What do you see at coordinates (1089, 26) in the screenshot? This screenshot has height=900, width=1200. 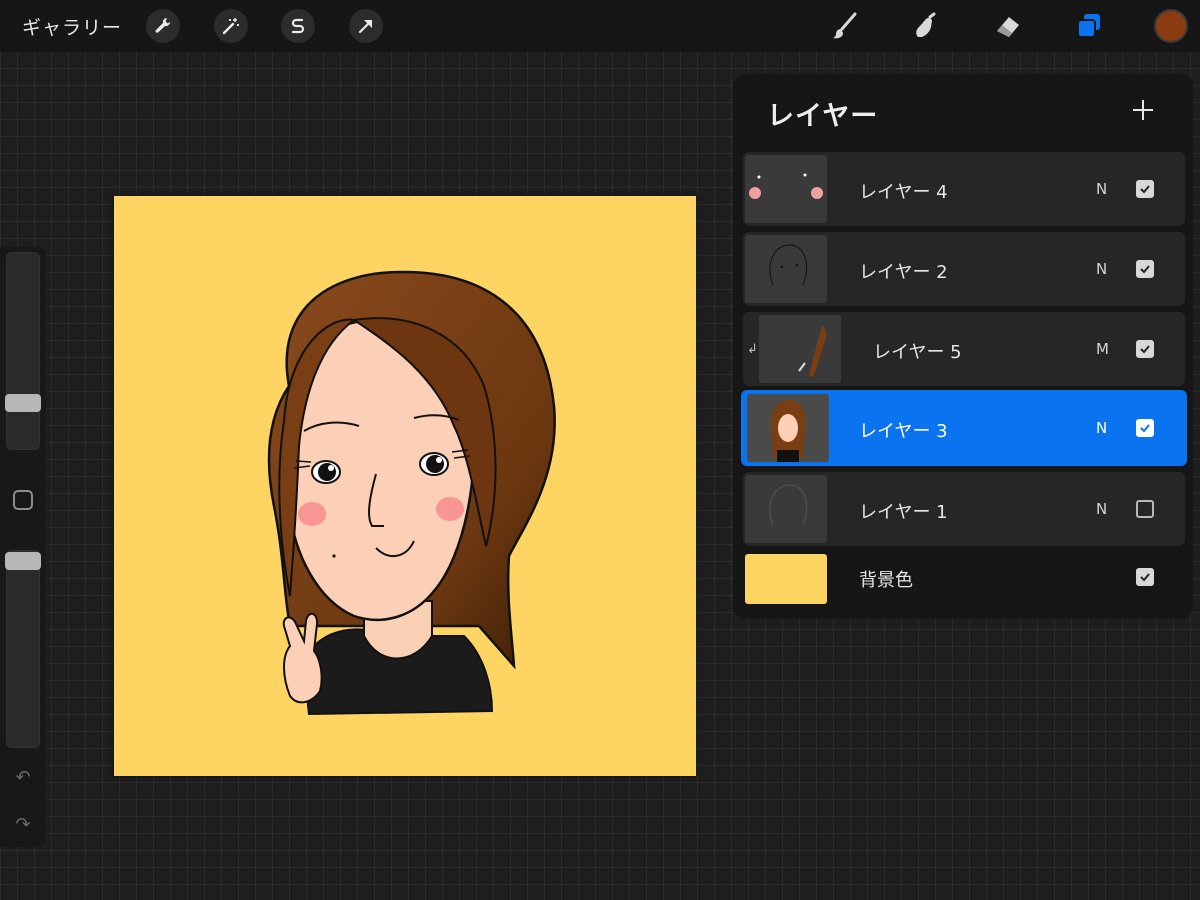 I see `layers-icon` at bounding box center [1089, 26].